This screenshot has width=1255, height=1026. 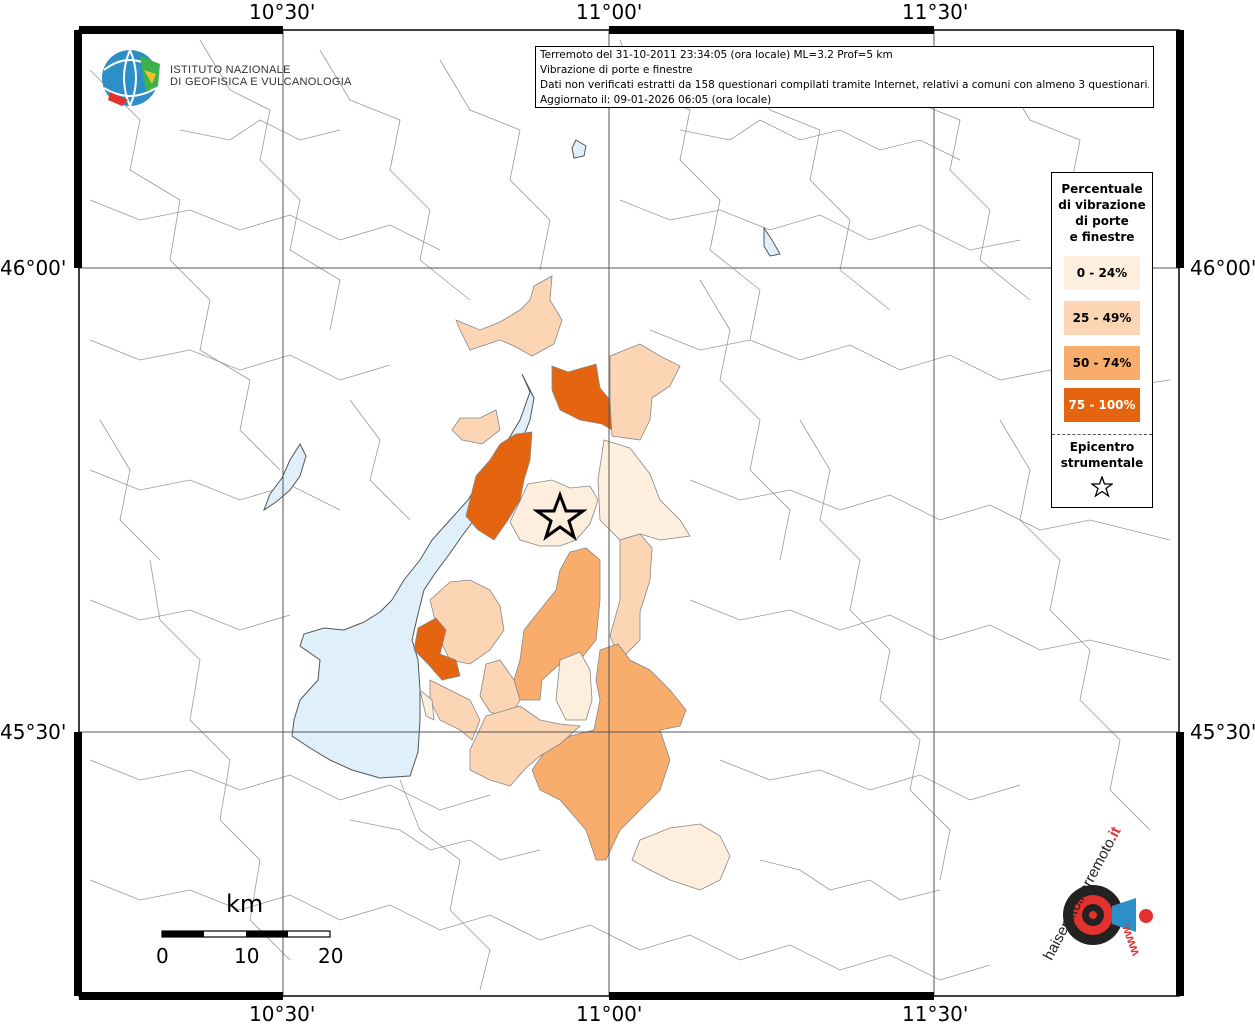 What do you see at coordinates (1102, 237) in the screenshot?
I see `legend-title-line: e finestre` at bounding box center [1102, 237].